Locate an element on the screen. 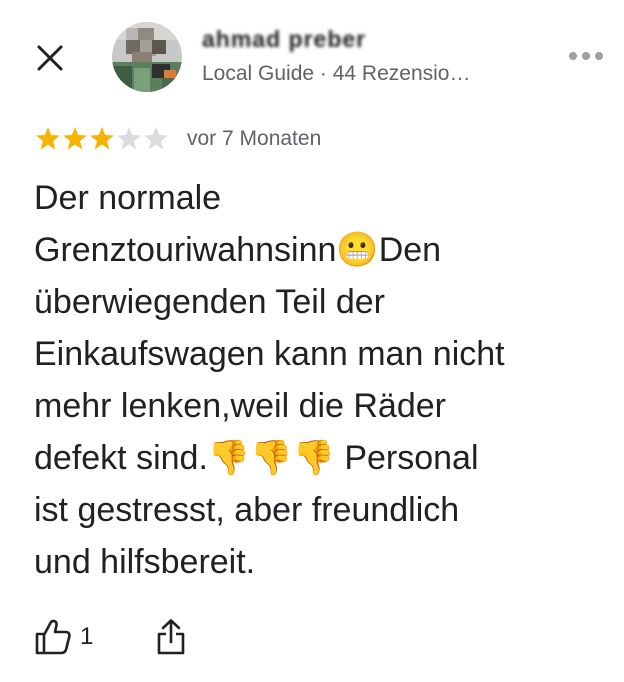  rating-row: vor 7 Monaten is located at coordinates (177, 139).